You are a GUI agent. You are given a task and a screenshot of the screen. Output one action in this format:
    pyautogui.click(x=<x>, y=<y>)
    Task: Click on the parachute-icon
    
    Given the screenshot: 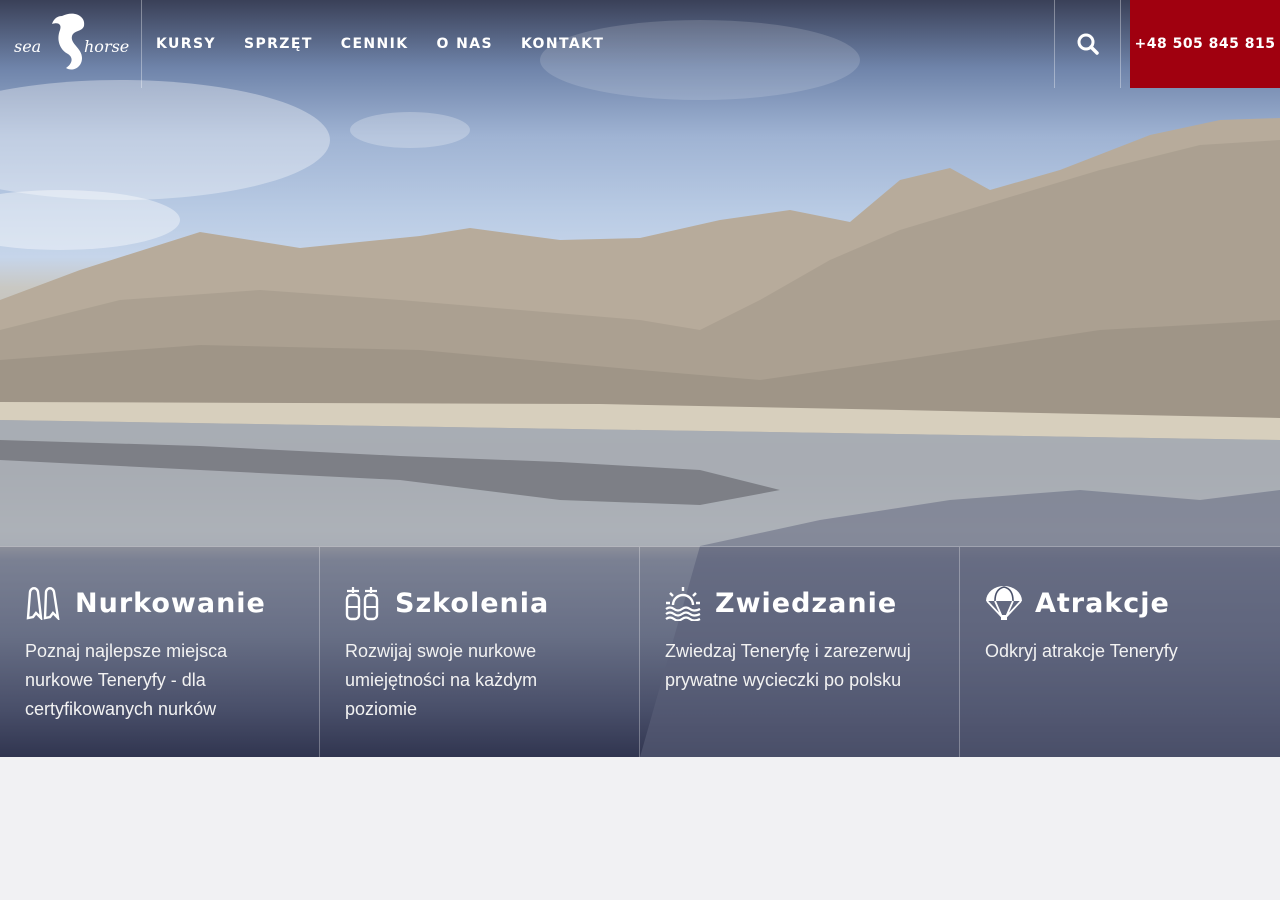 What is the action you would take?
    pyautogui.click(x=1004, y=603)
    